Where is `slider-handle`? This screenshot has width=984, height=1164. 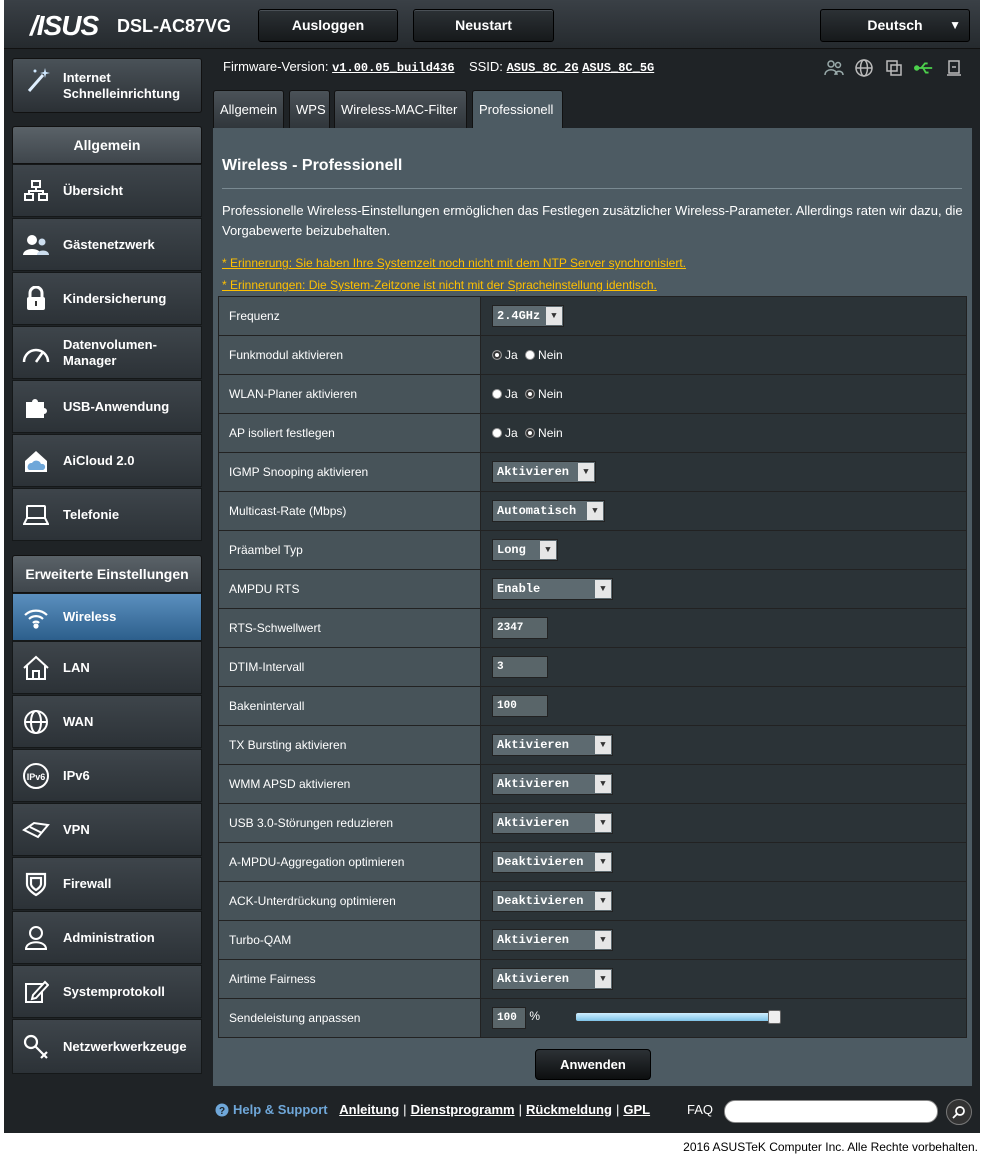 slider-handle is located at coordinates (774, 1017).